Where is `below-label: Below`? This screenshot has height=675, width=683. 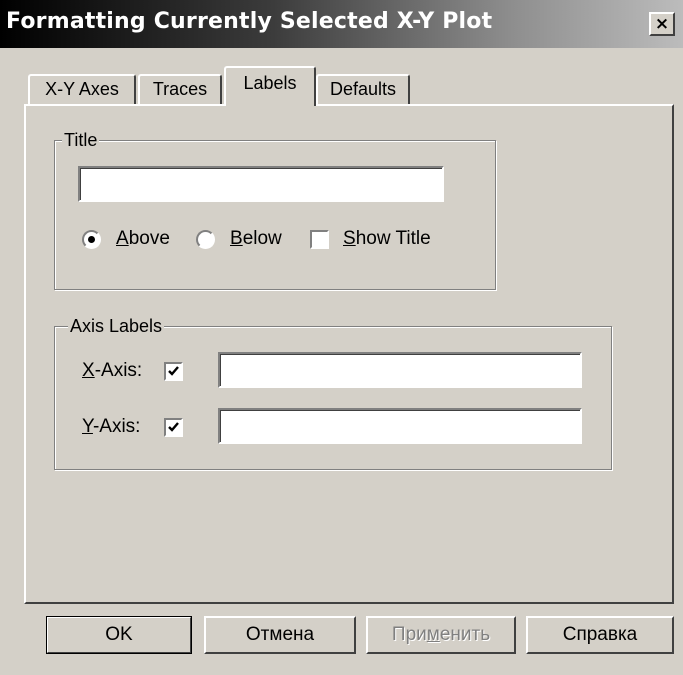
below-label: Below is located at coordinates (256, 239).